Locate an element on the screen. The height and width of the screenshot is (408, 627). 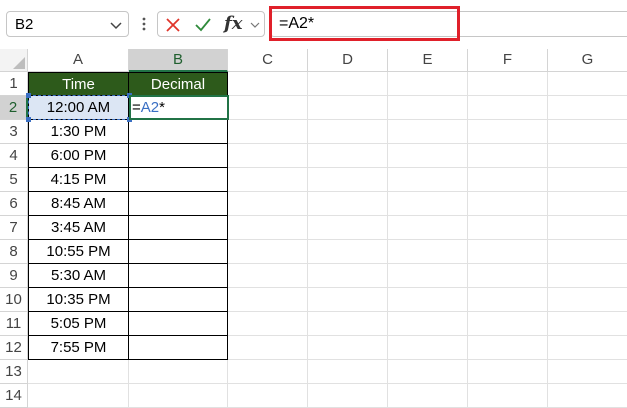
cell-f6 is located at coordinates (508, 204).